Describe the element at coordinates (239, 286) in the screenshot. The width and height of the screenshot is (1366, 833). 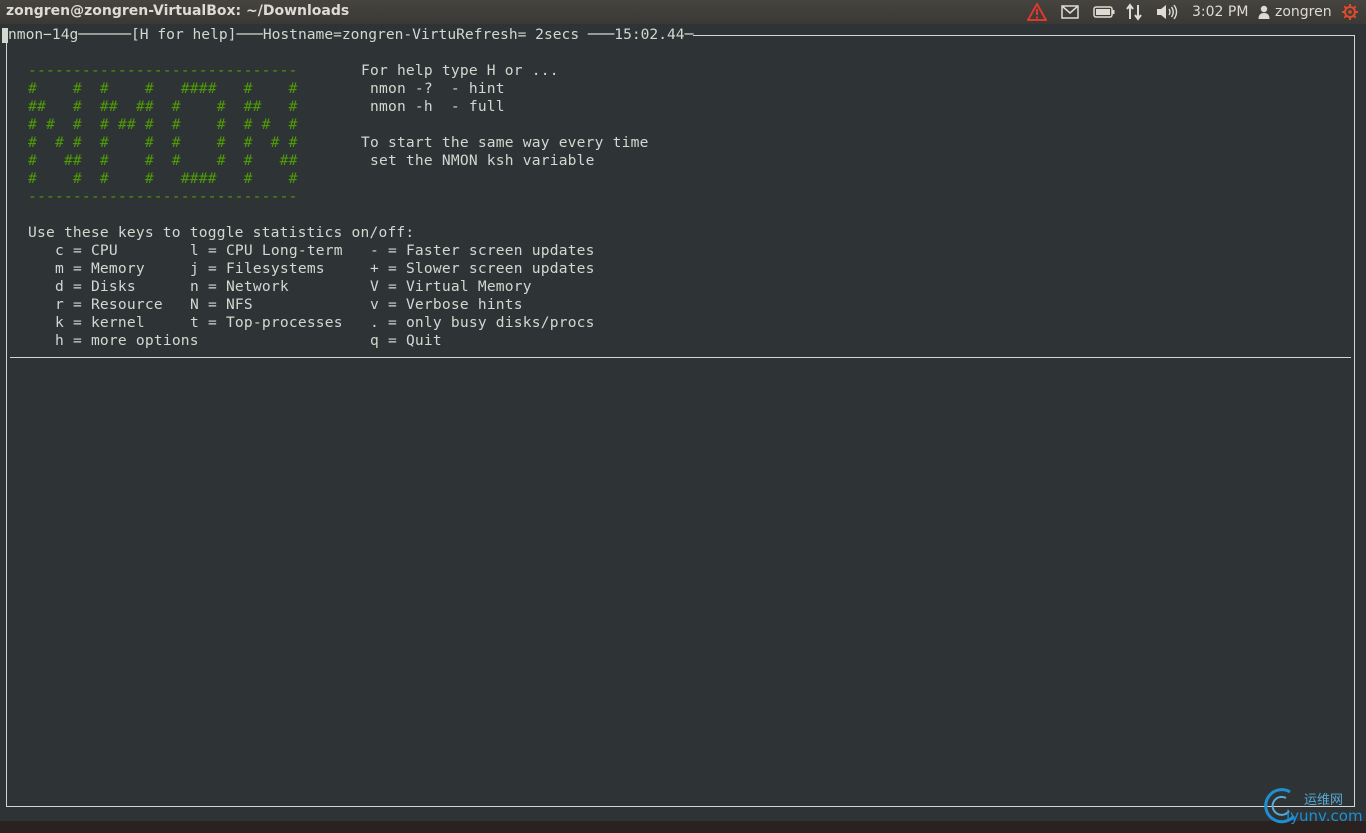
I see `key-binding: n = Network` at that location.